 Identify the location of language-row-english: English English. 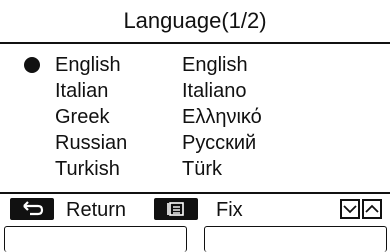
(195, 65).